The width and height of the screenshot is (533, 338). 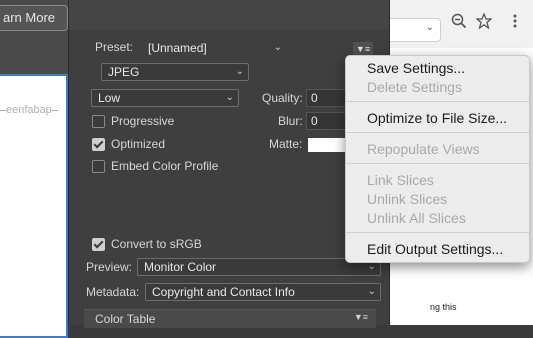 I want to click on address-bar: ⌄, so click(x=414, y=30).